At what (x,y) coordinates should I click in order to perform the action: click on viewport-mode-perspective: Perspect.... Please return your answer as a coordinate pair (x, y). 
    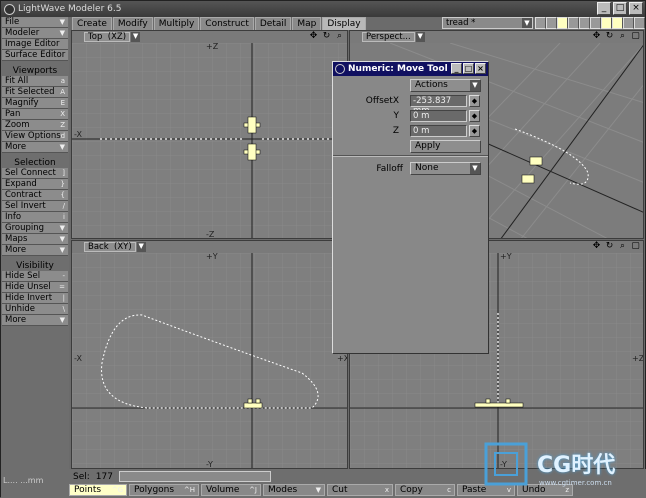
    Looking at the image, I should click on (388, 37).